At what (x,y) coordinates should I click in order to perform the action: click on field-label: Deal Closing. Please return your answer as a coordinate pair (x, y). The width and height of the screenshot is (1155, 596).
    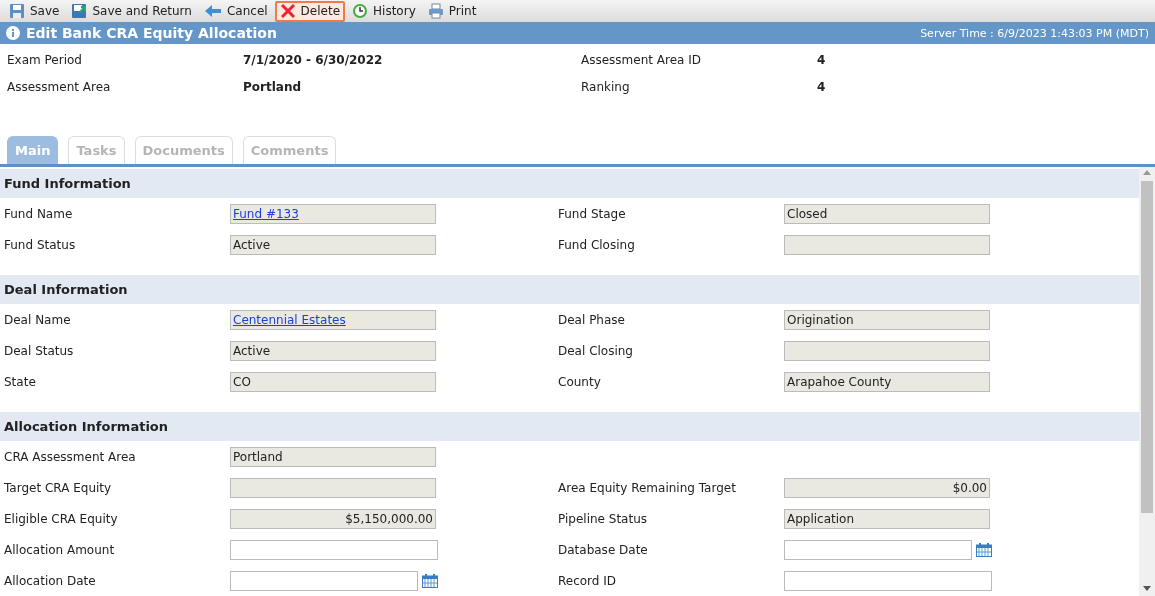
    Looking at the image, I should click on (595, 350).